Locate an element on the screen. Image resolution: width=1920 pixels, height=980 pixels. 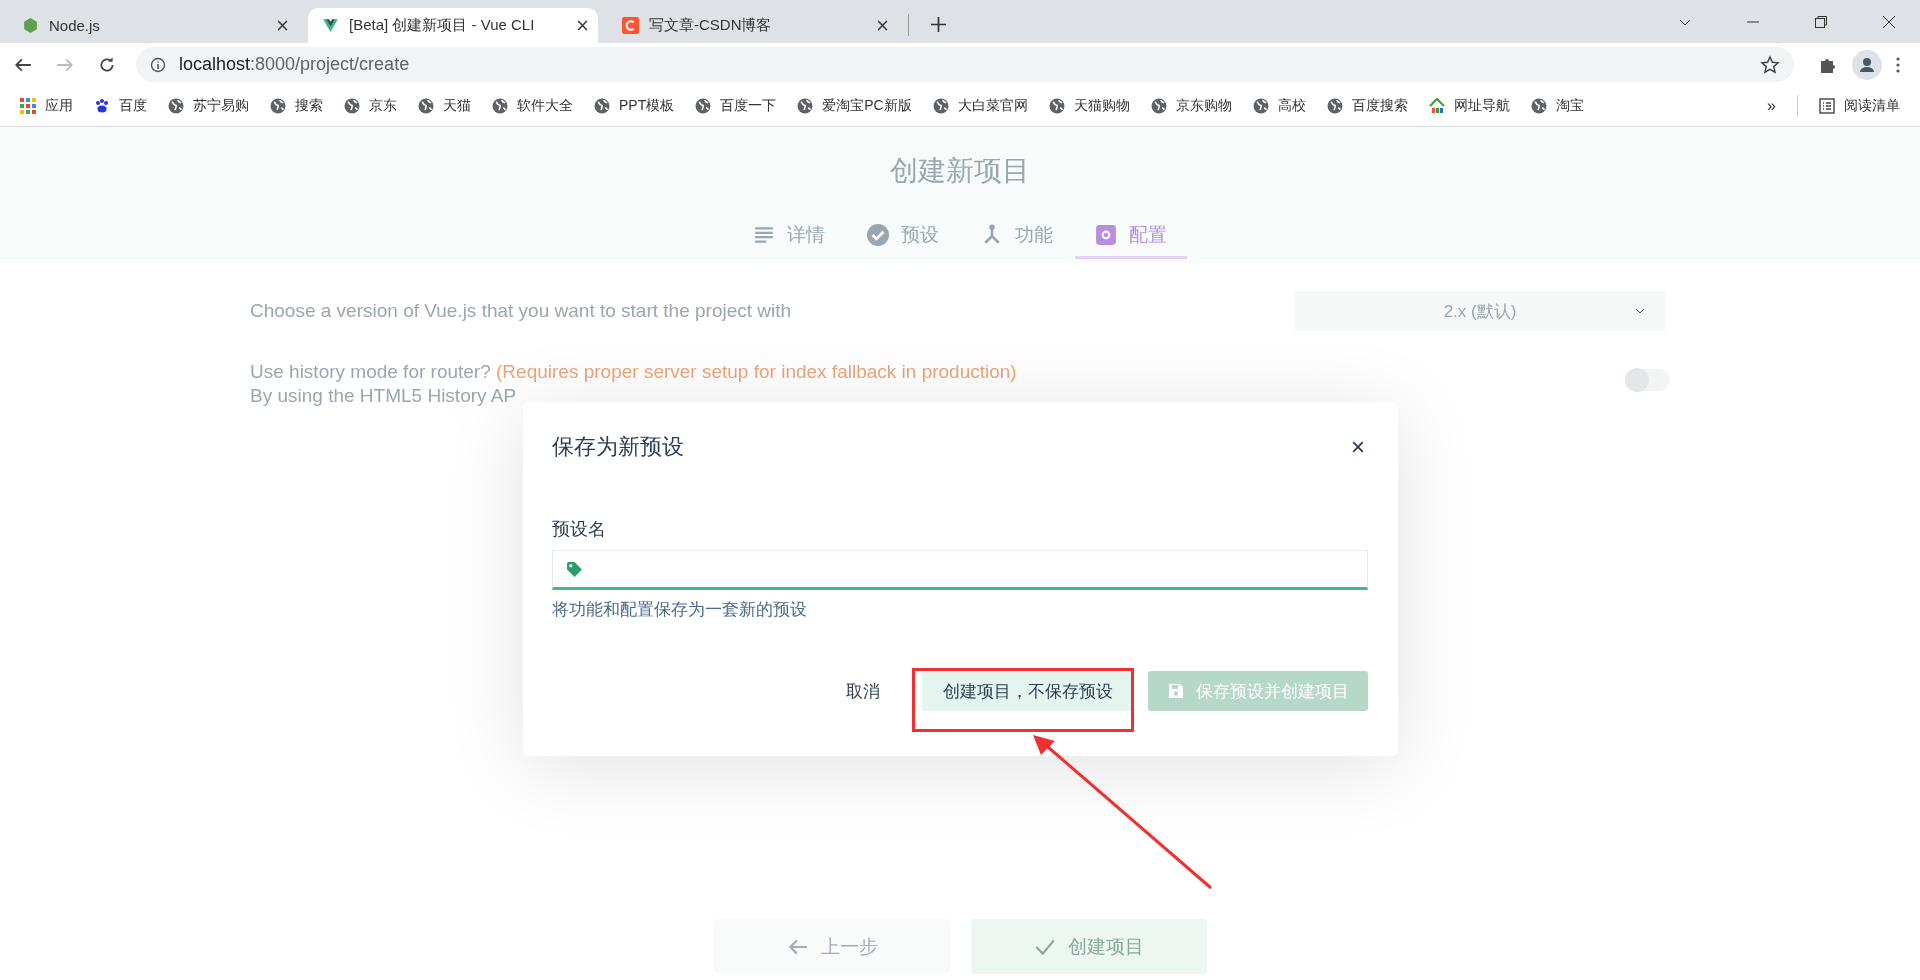
browser-tab: 写文章-CSDN博客 is located at coordinates (753, 25).